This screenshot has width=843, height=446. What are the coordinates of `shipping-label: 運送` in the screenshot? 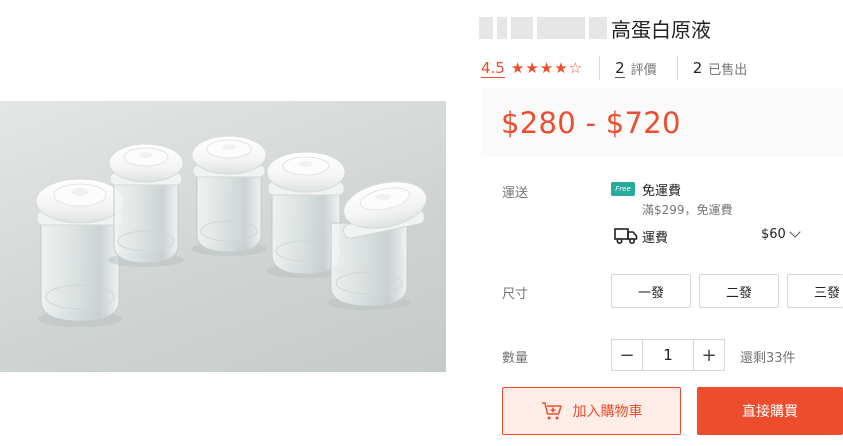 It's located at (515, 193).